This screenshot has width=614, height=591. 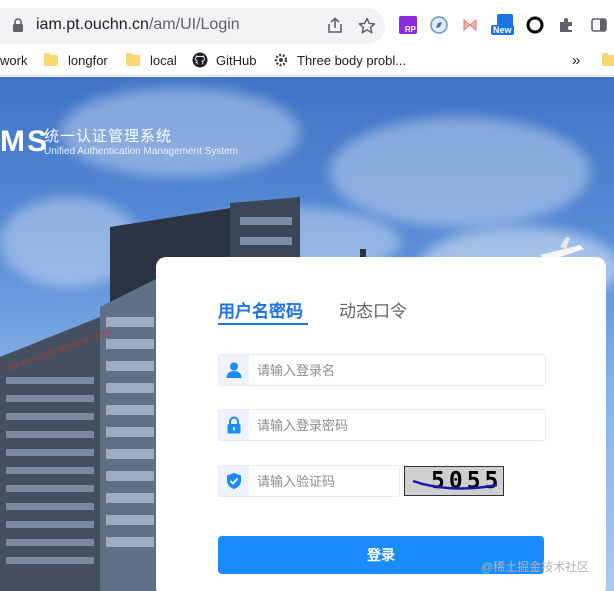 What do you see at coordinates (236, 60) in the screenshot?
I see `bookmark-label: GitHub` at bounding box center [236, 60].